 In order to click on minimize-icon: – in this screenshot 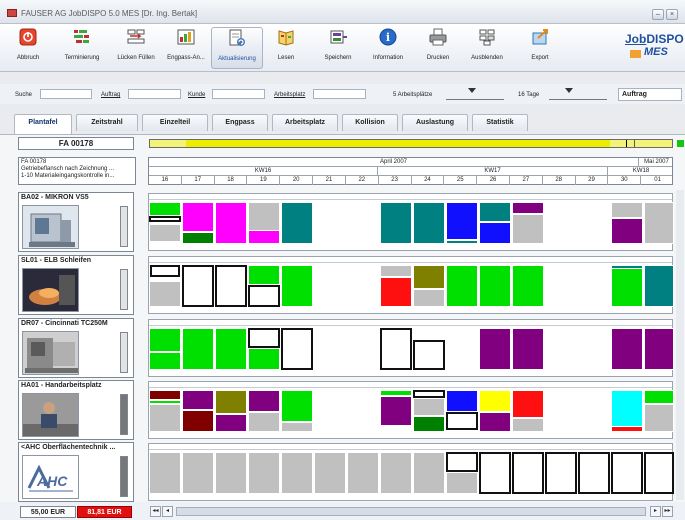, I will do `click(658, 14)`.